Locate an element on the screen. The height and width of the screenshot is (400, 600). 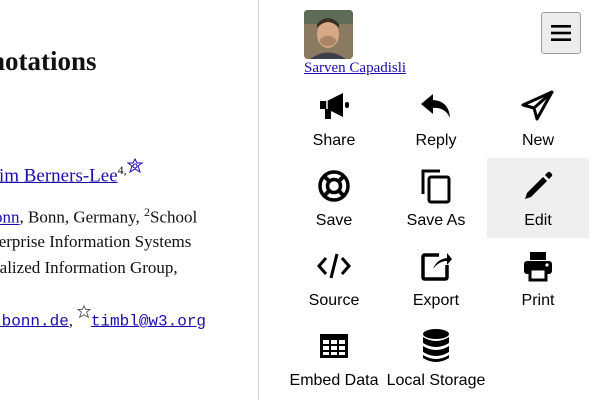
edit-label: Edit is located at coordinates (538, 220).